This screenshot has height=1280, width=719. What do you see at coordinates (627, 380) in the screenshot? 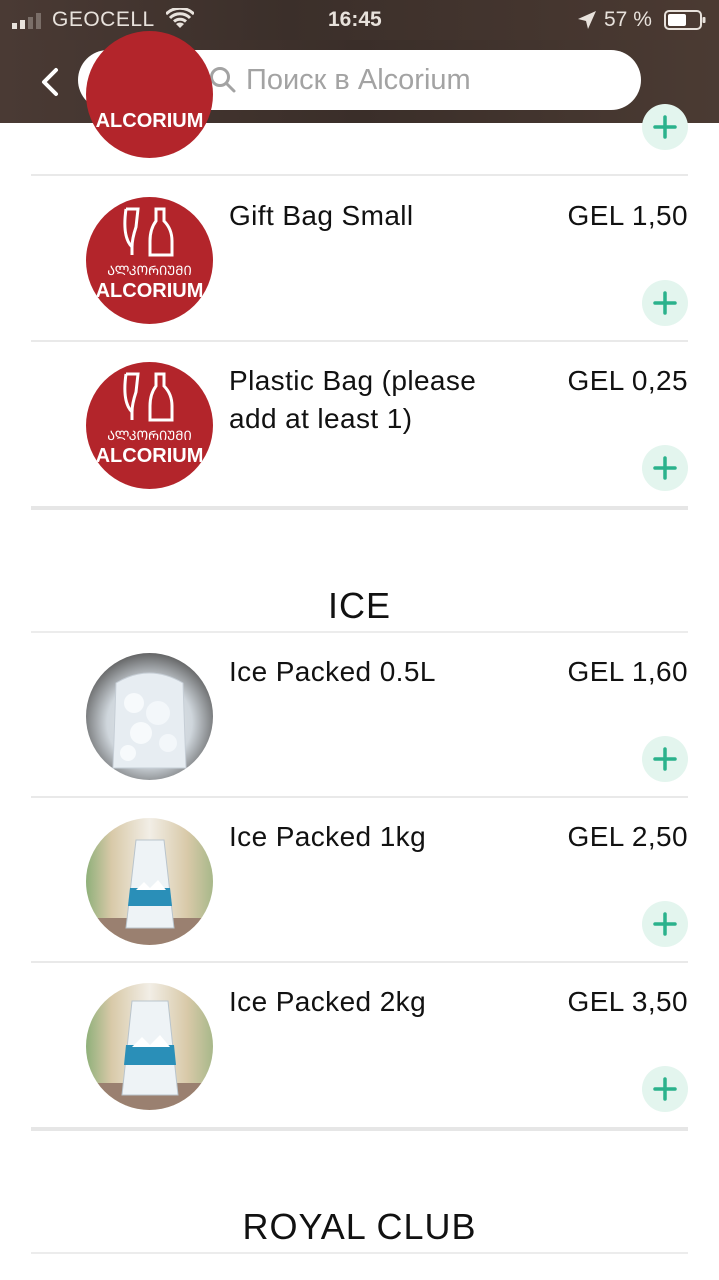
I see `product-price: GEL 0,25` at bounding box center [627, 380].